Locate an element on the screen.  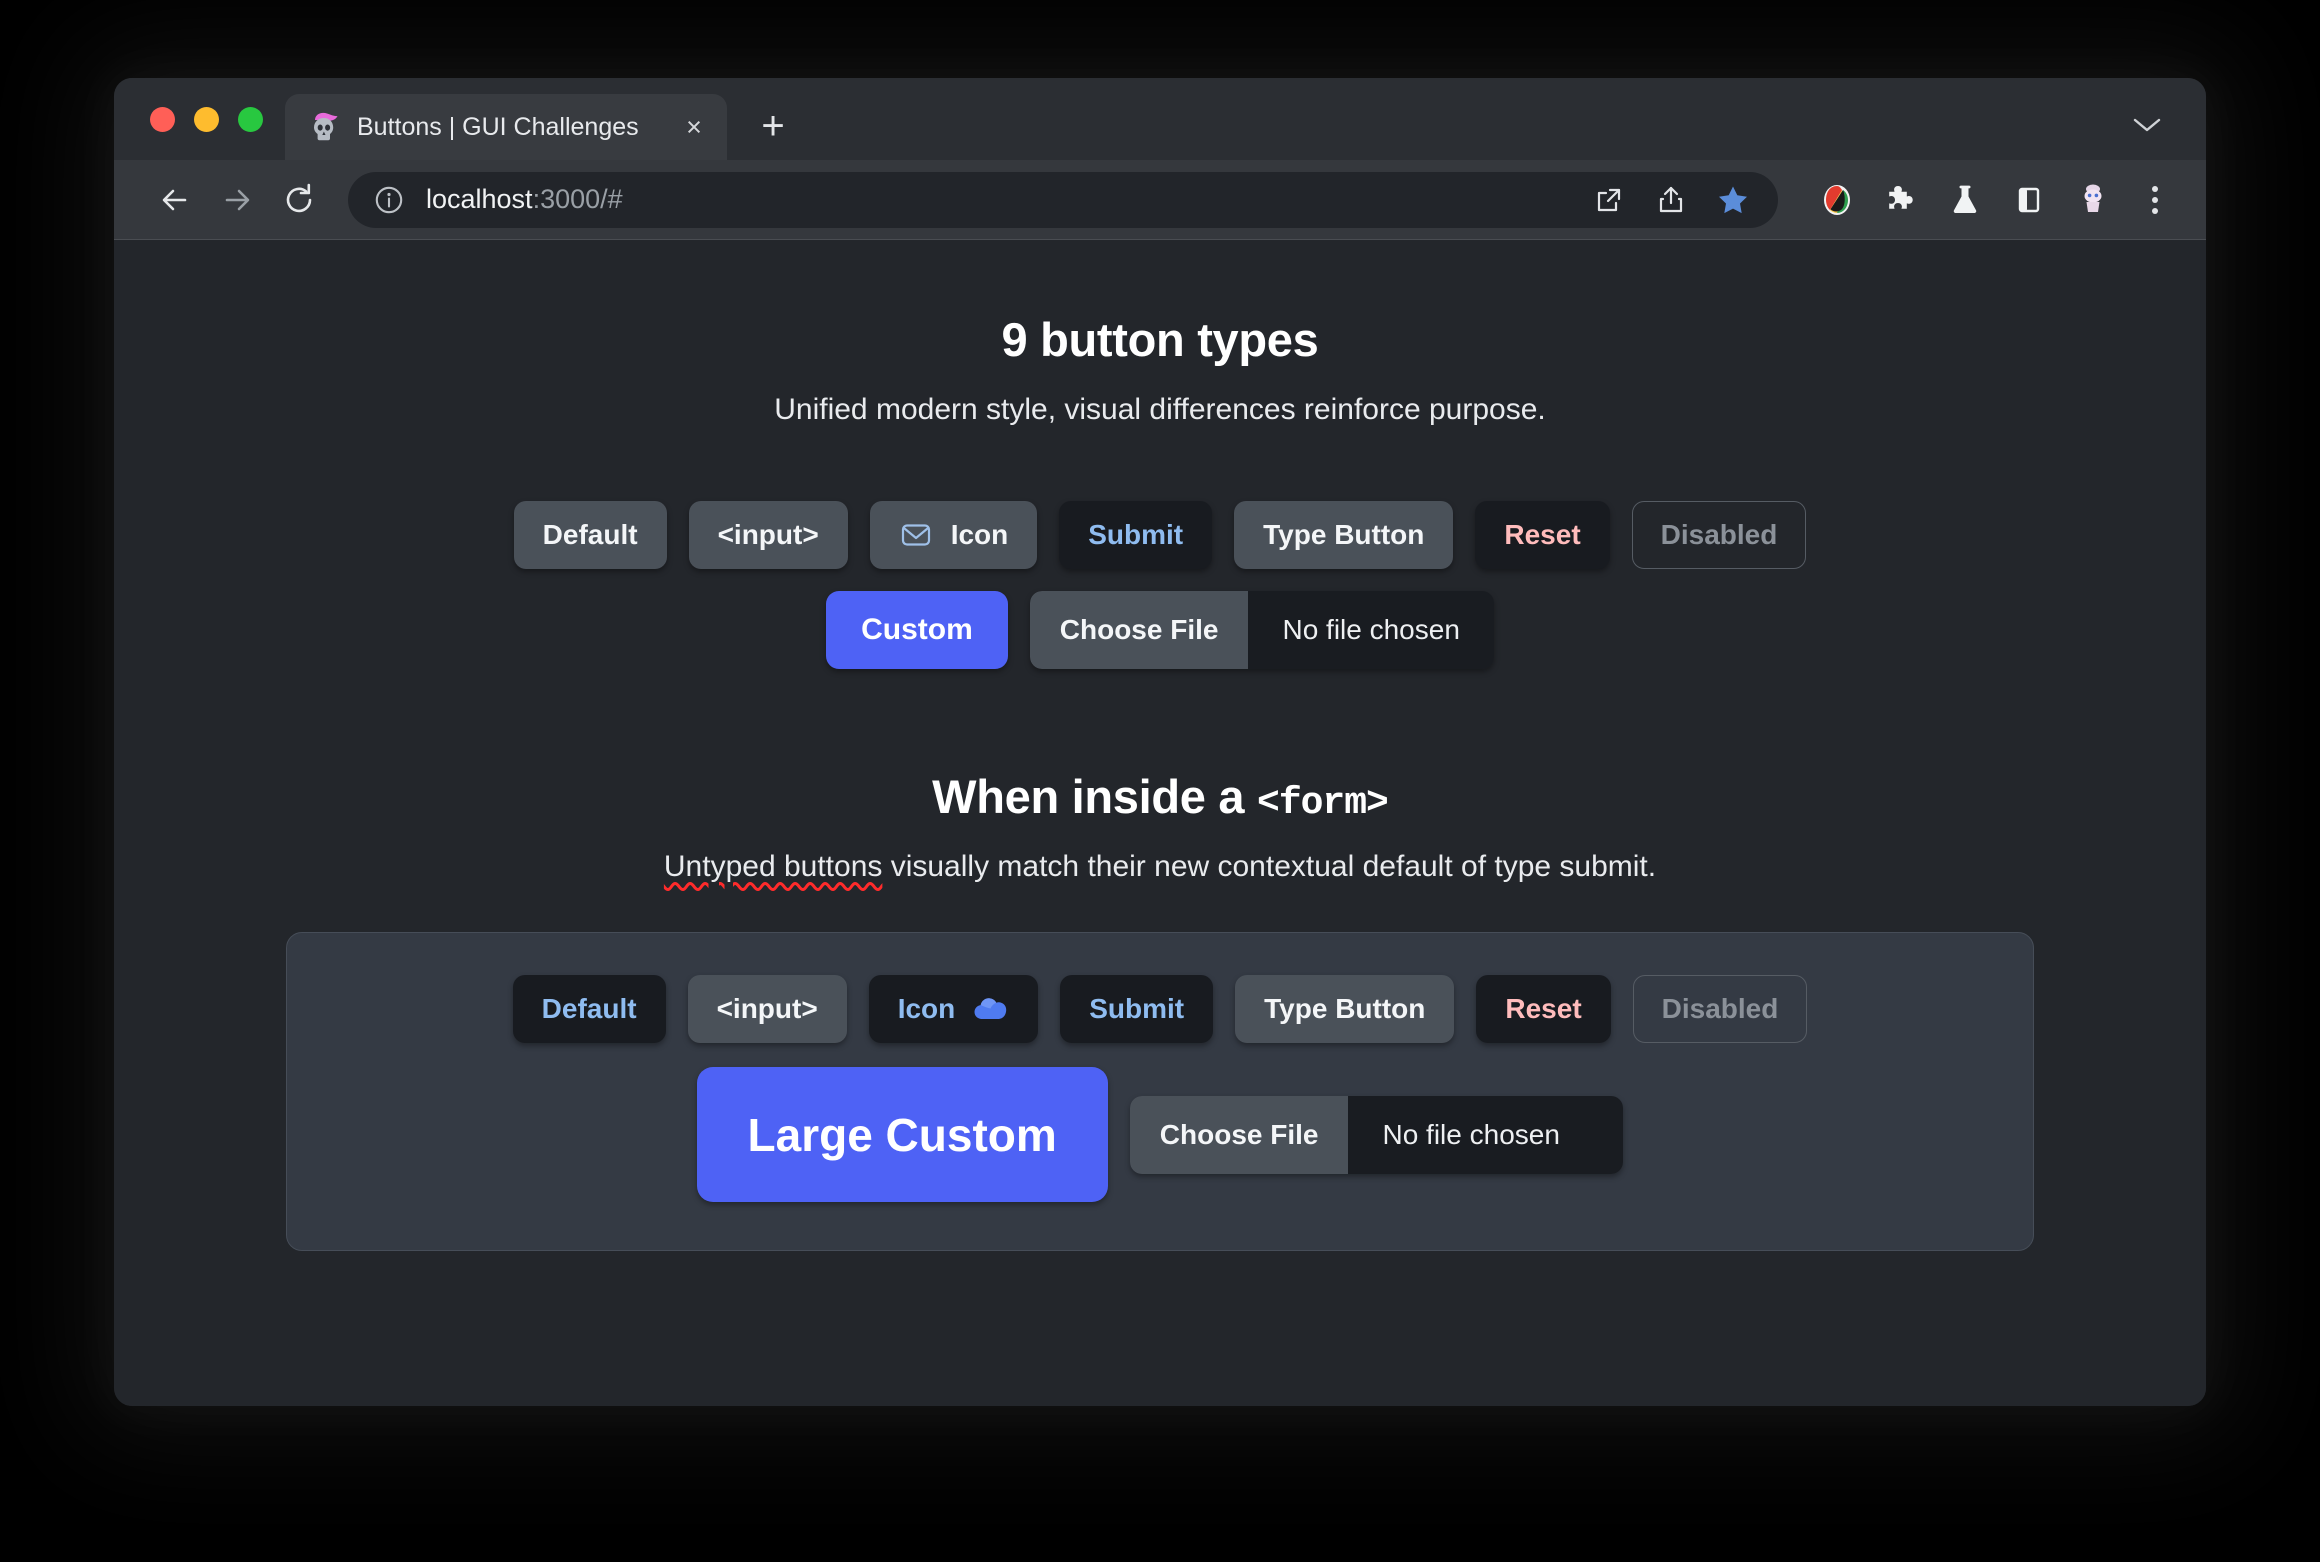
form-input-button: <input> is located at coordinates (767, 1009).